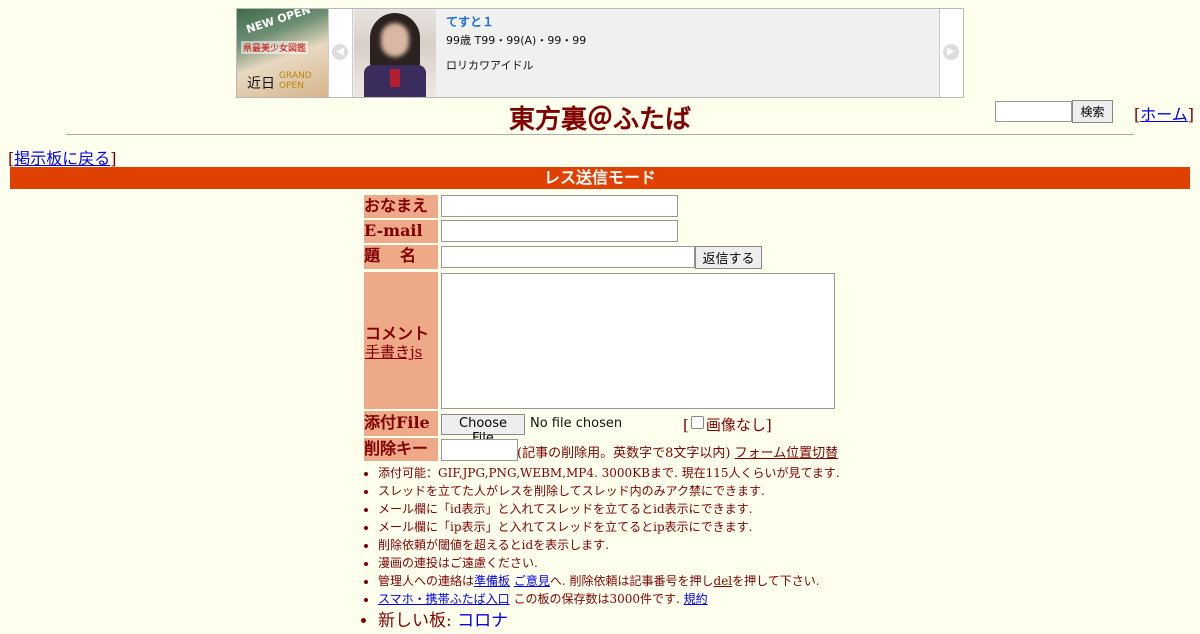  What do you see at coordinates (609, 545) in the screenshot?
I see `note-item: 削除依頼が閾値を超えるとidを表示します.` at bounding box center [609, 545].